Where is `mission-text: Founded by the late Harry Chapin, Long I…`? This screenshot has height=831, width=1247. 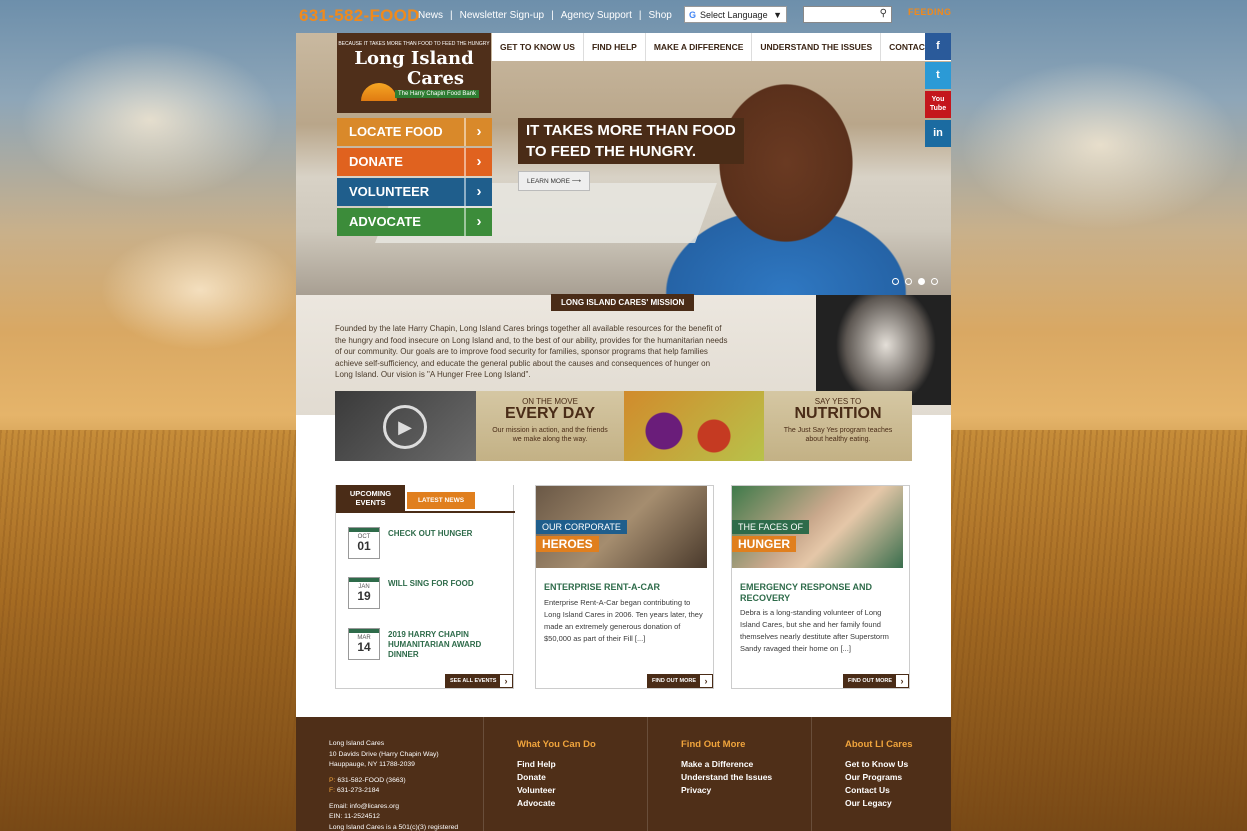 mission-text: Founded by the late Harry Chapin, Long I… is located at coordinates (531, 352).